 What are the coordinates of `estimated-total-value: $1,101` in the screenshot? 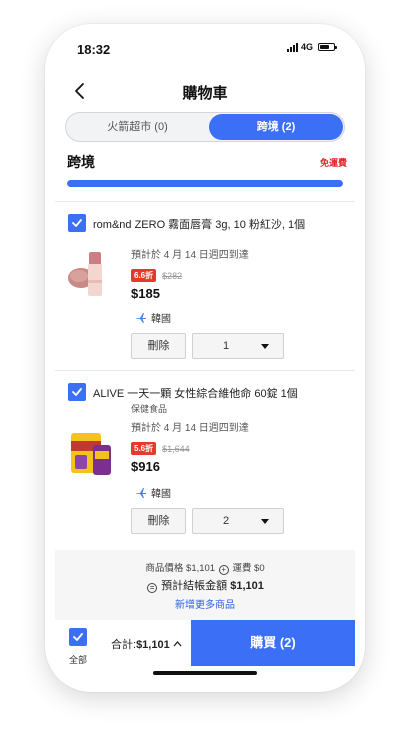 It's located at (247, 586).